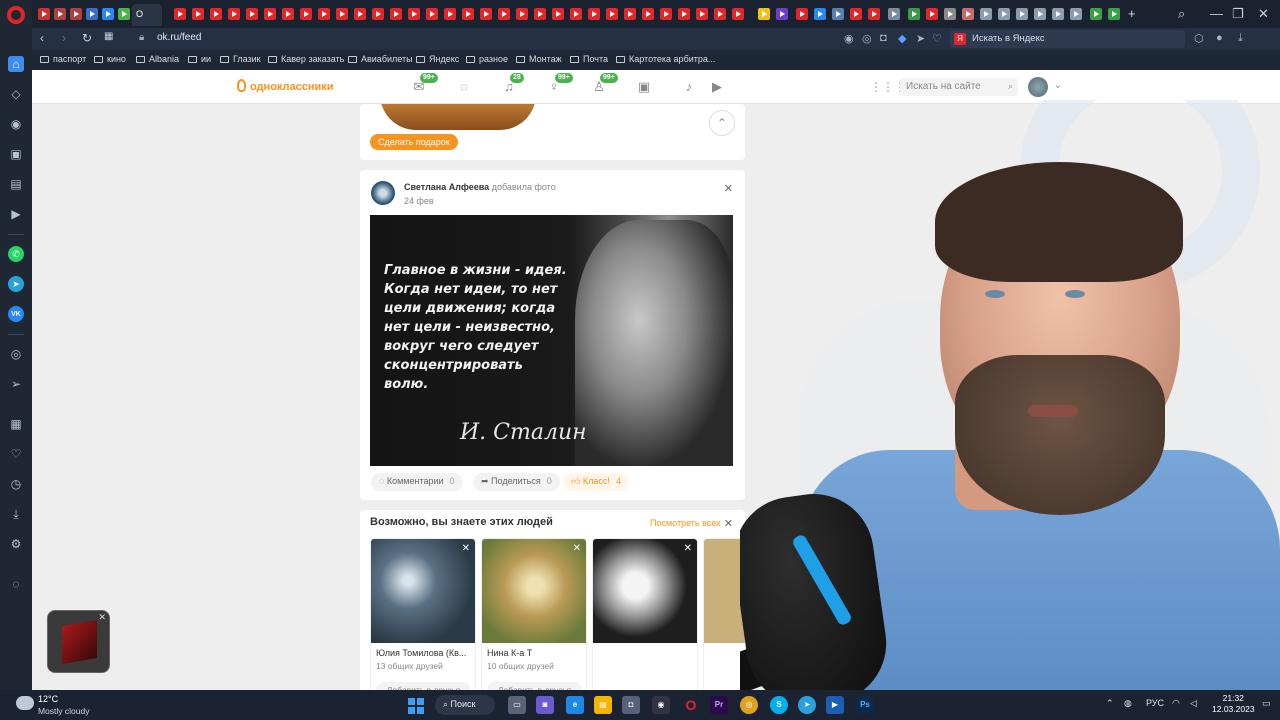  I want to click on player-icon: ▶, so click(16, 214).